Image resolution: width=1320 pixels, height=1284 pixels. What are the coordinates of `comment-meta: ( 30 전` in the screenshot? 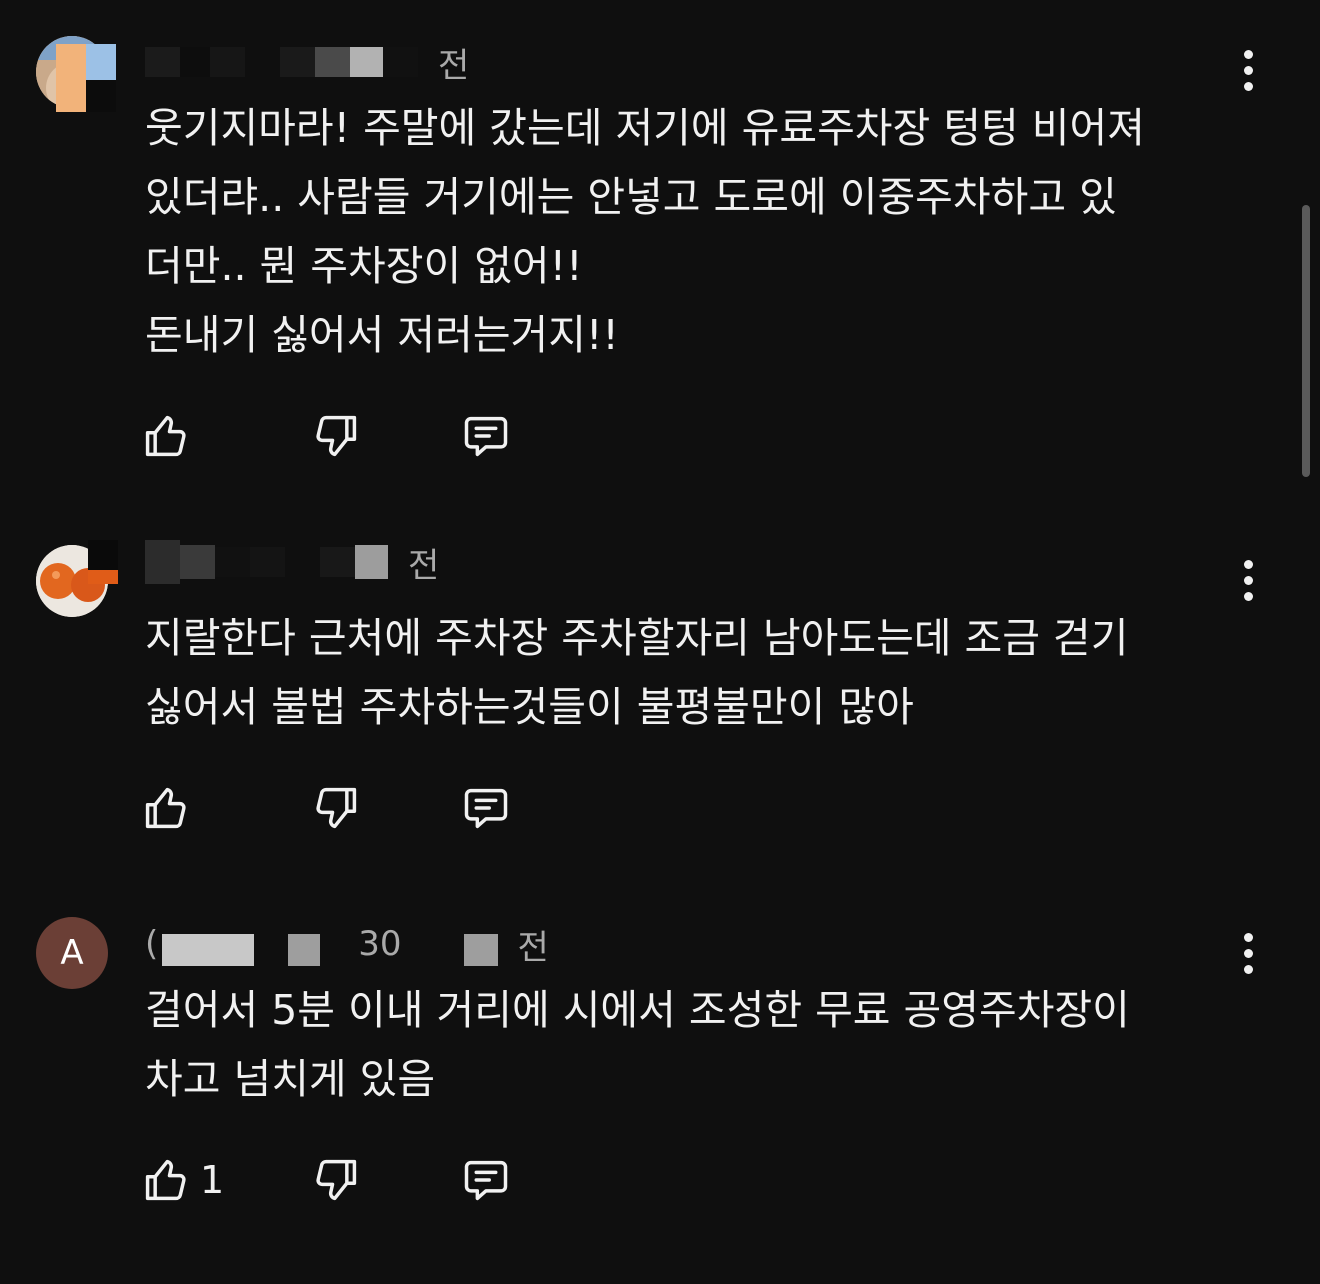 It's located at (347, 945).